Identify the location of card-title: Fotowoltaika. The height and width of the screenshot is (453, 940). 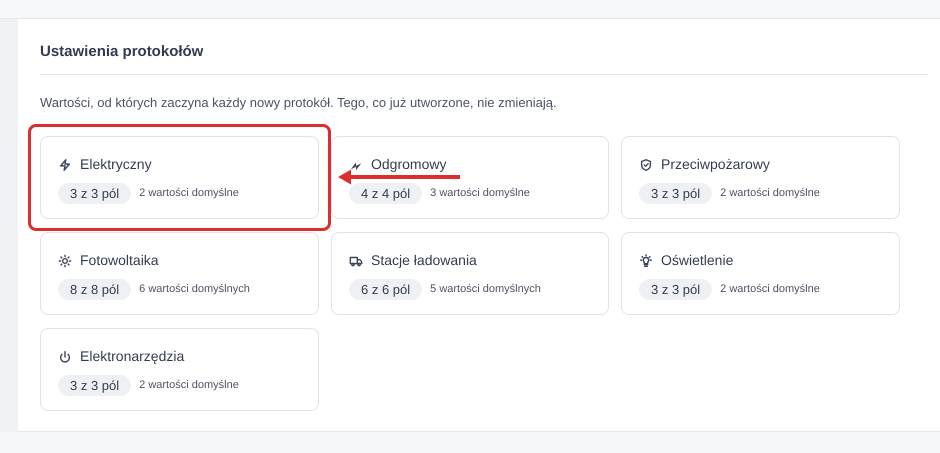
(119, 260).